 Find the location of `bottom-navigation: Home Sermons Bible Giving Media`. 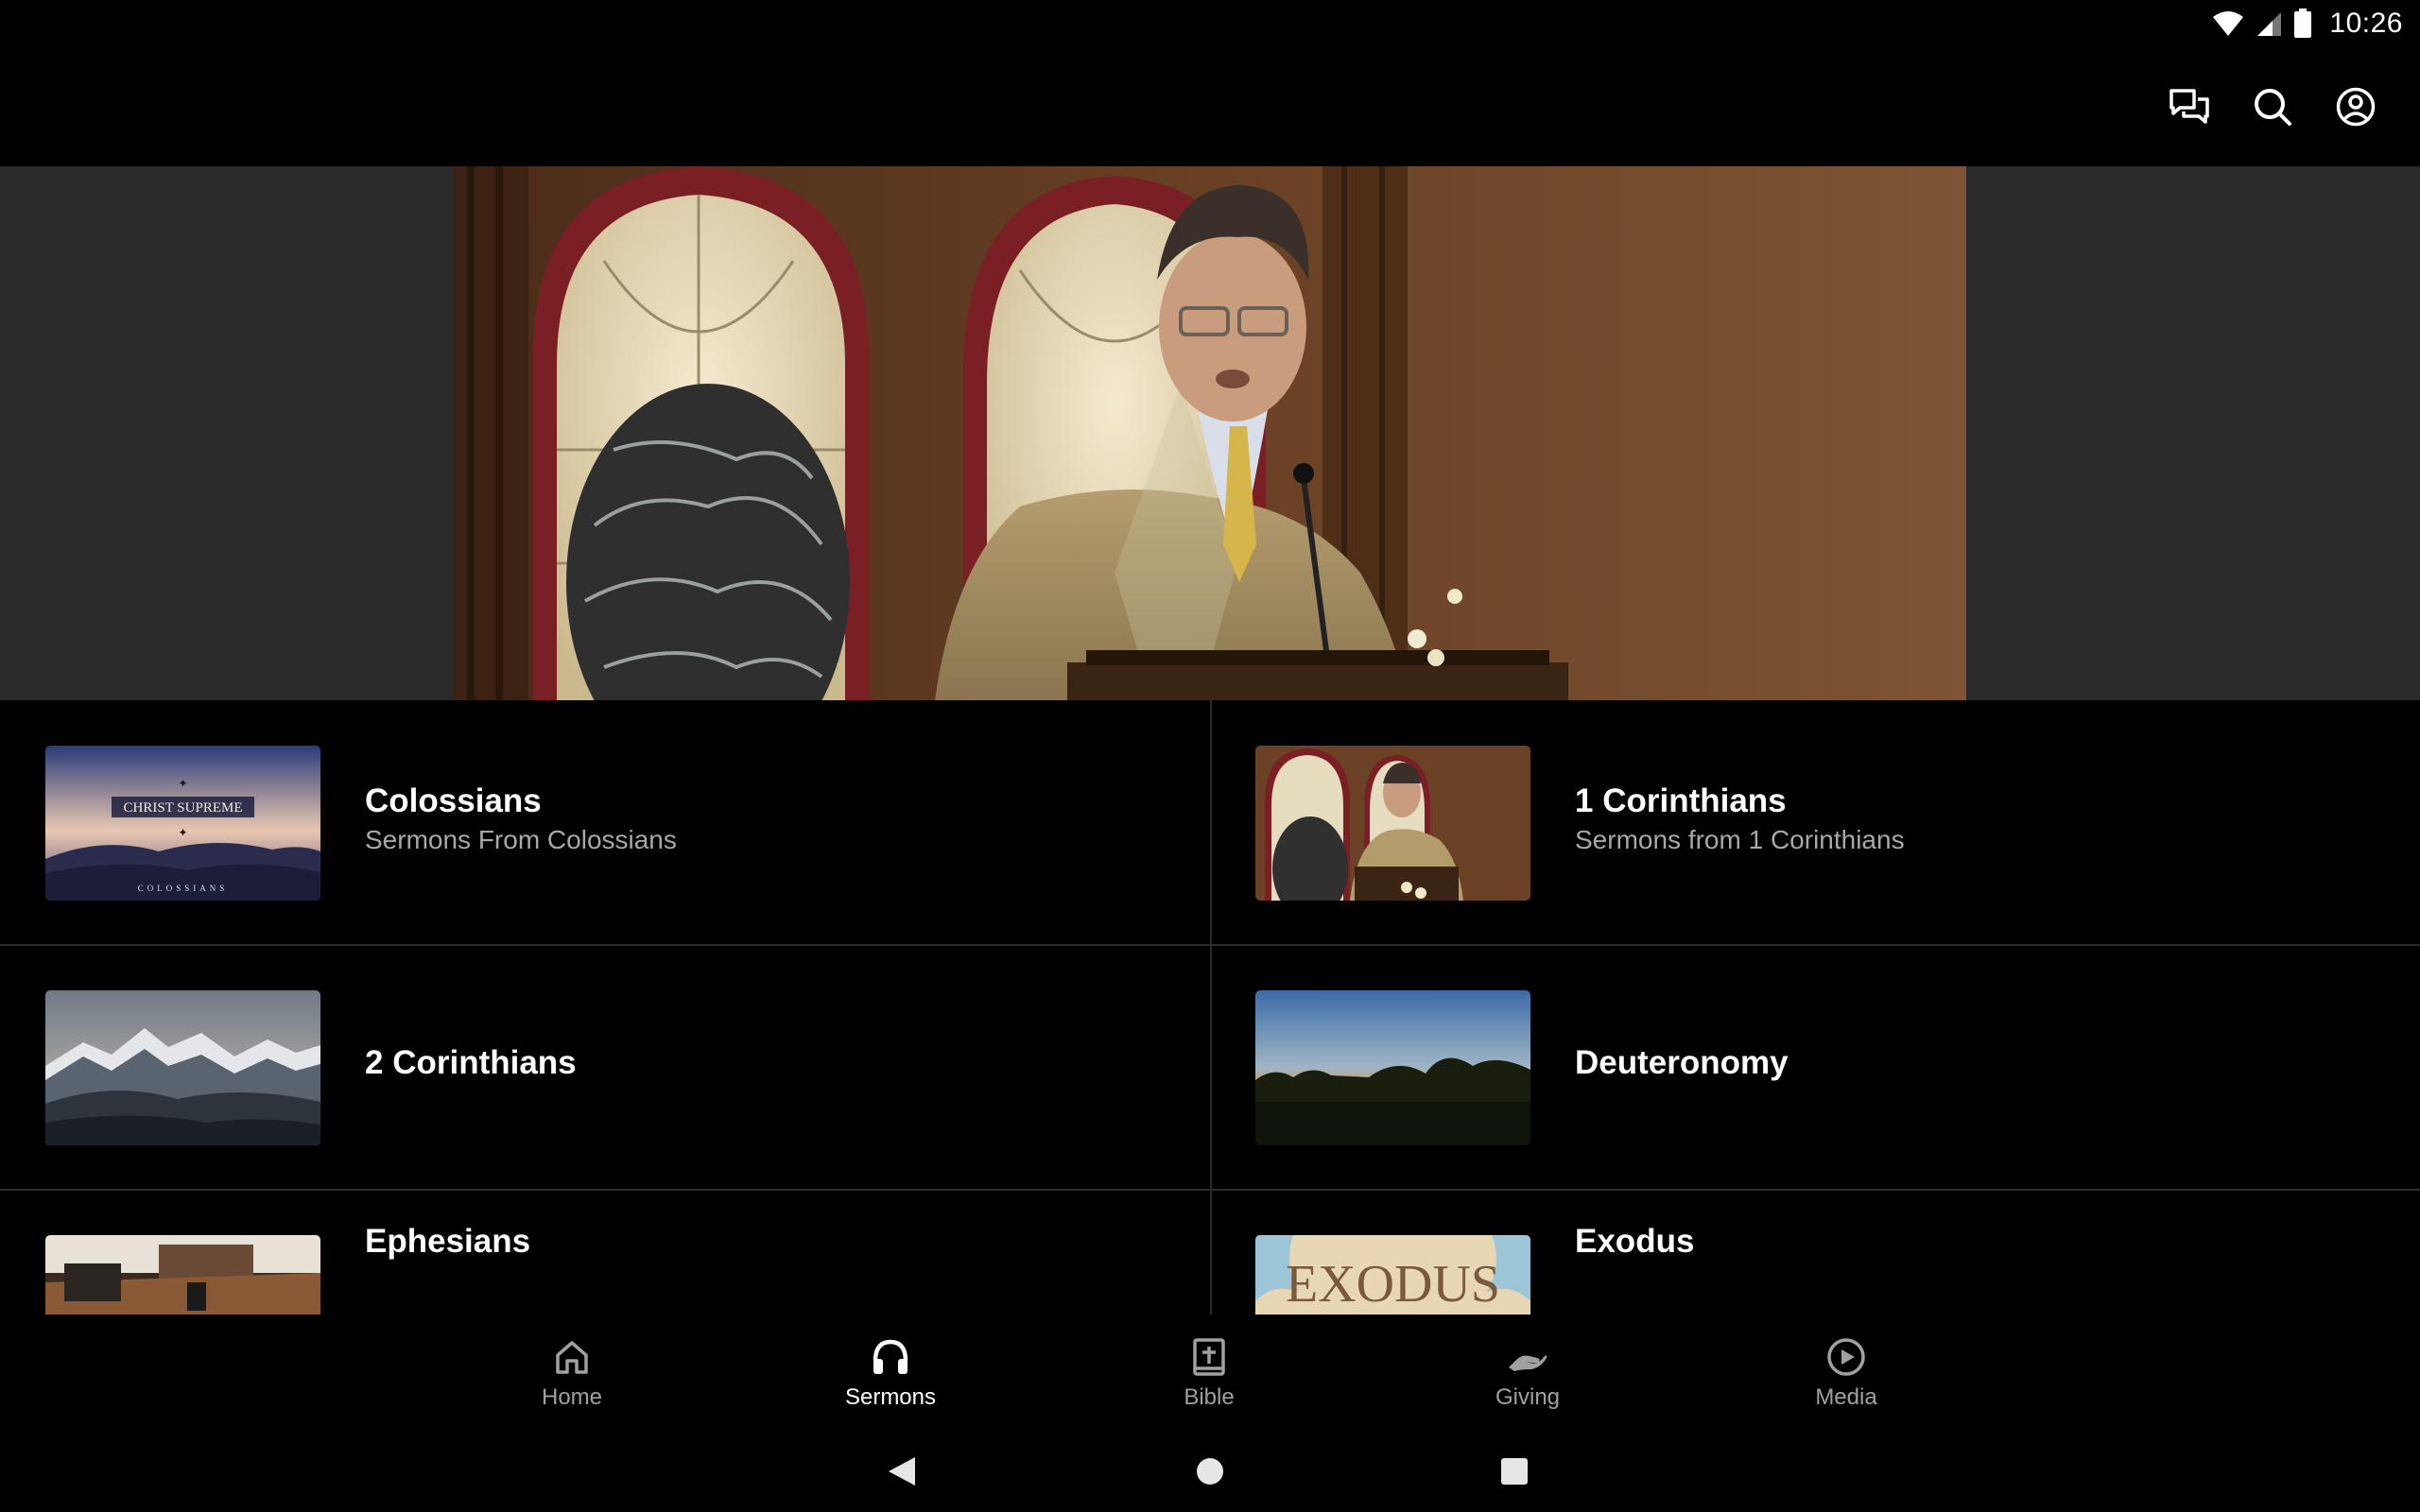

bottom-navigation: Home Sermons Bible Giving Media is located at coordinates (1210, 1373).